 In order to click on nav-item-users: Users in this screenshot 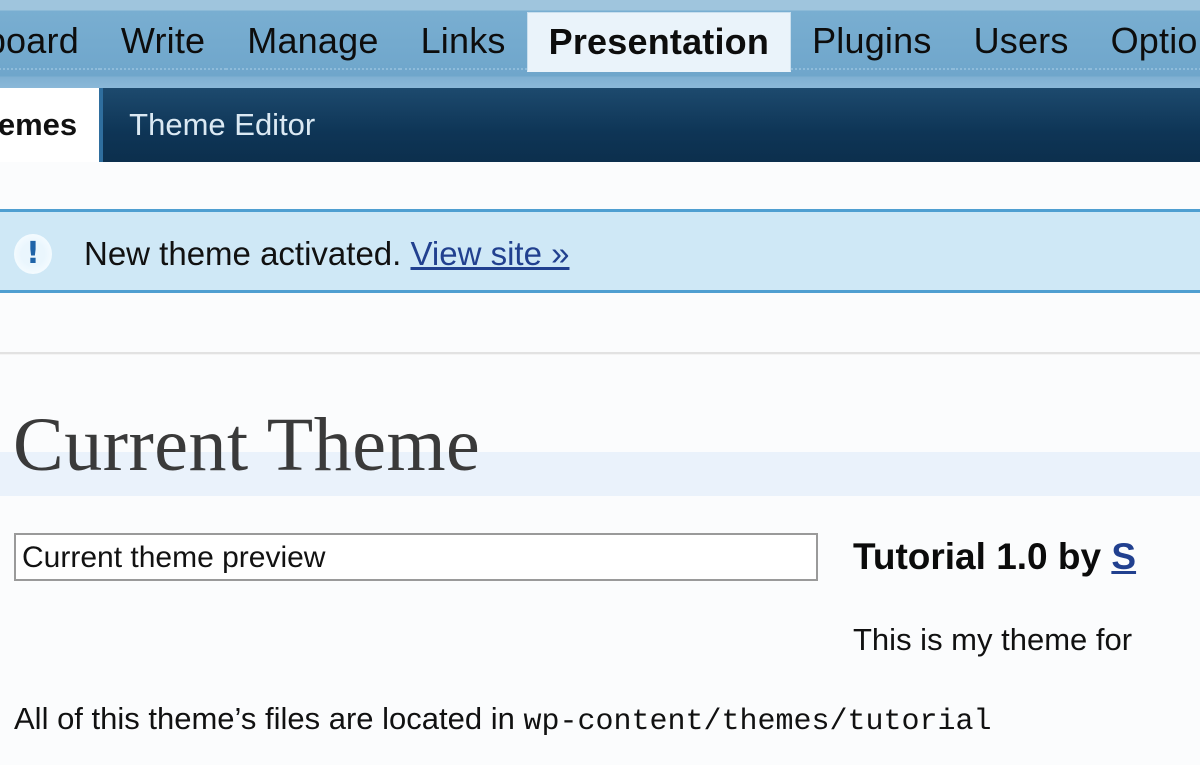, I will do `click(1021, 41)`.